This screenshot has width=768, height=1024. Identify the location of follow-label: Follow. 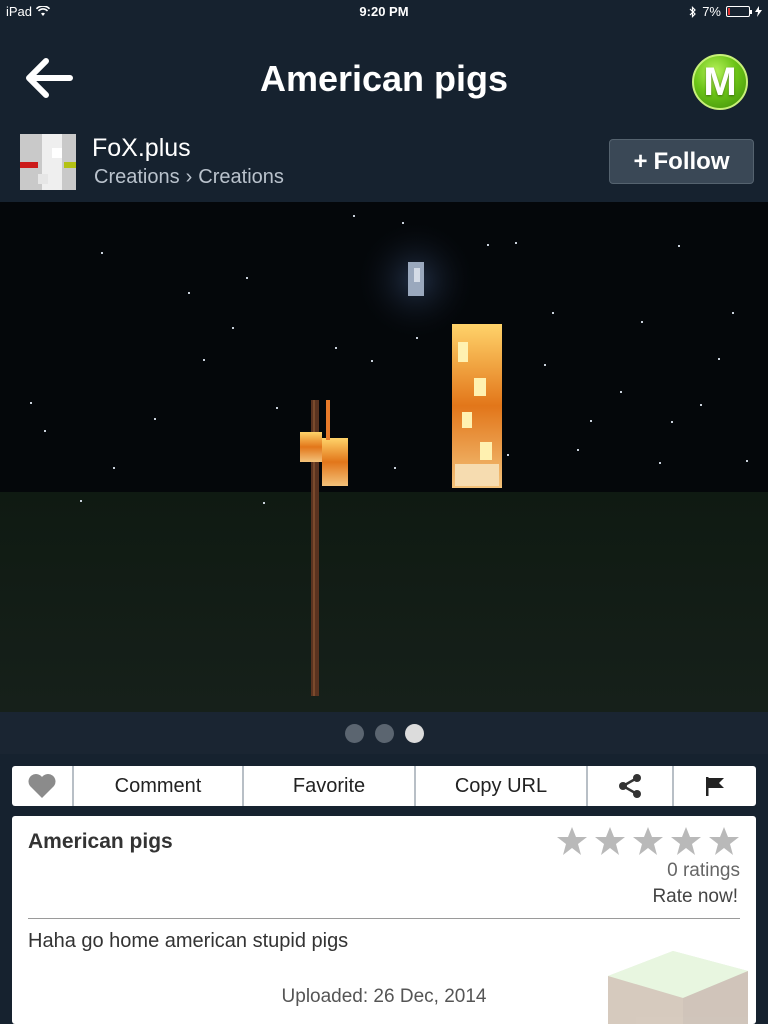
(691, 161).